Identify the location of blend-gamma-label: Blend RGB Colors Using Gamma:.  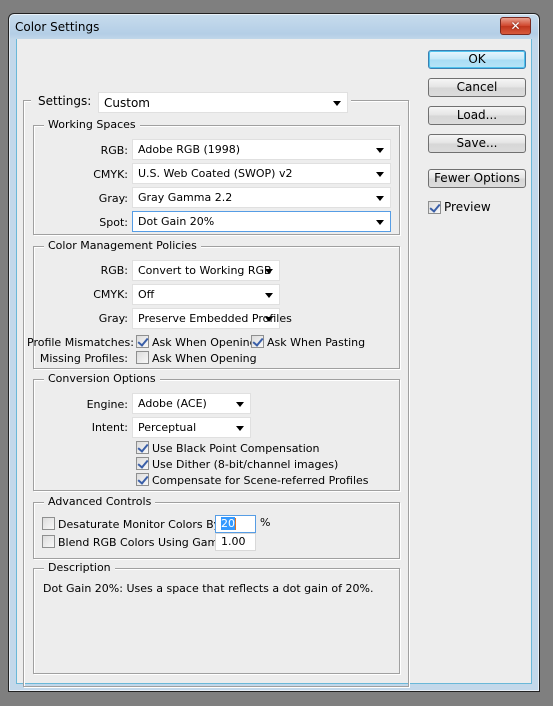
(149, 542).